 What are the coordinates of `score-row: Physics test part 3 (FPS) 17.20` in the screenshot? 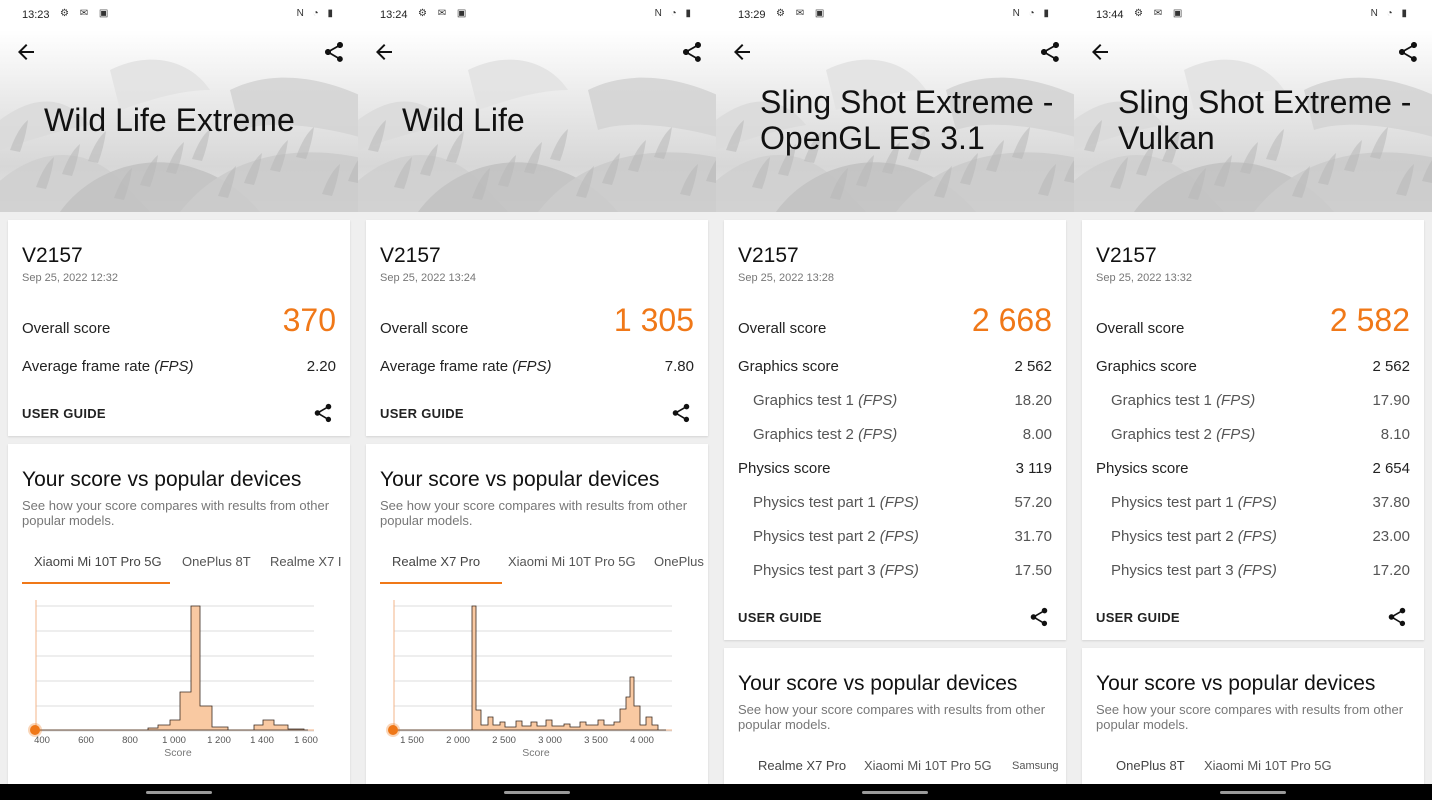 It's located at (1253, 572).